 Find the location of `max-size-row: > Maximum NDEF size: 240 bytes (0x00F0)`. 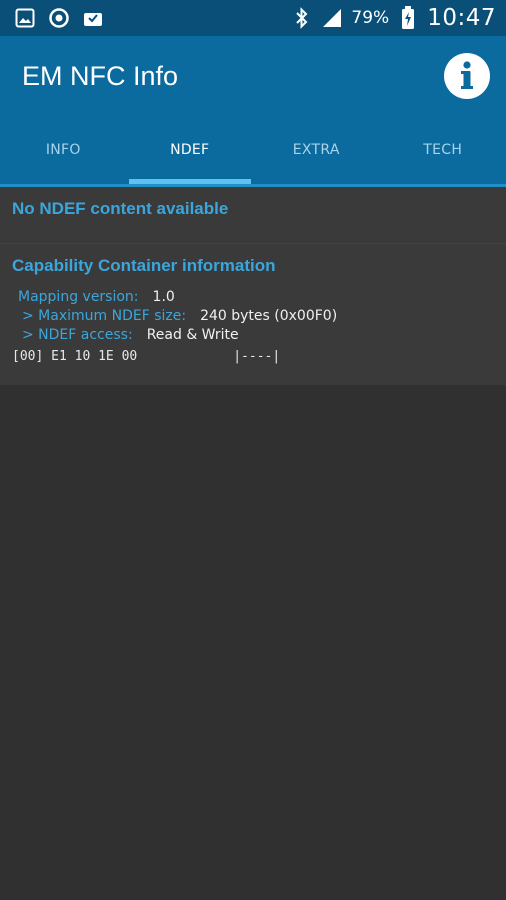

max-size-row: > Maximum NDEF size: 240 bytes (0x00F0) is located at coordinates (253, 316).